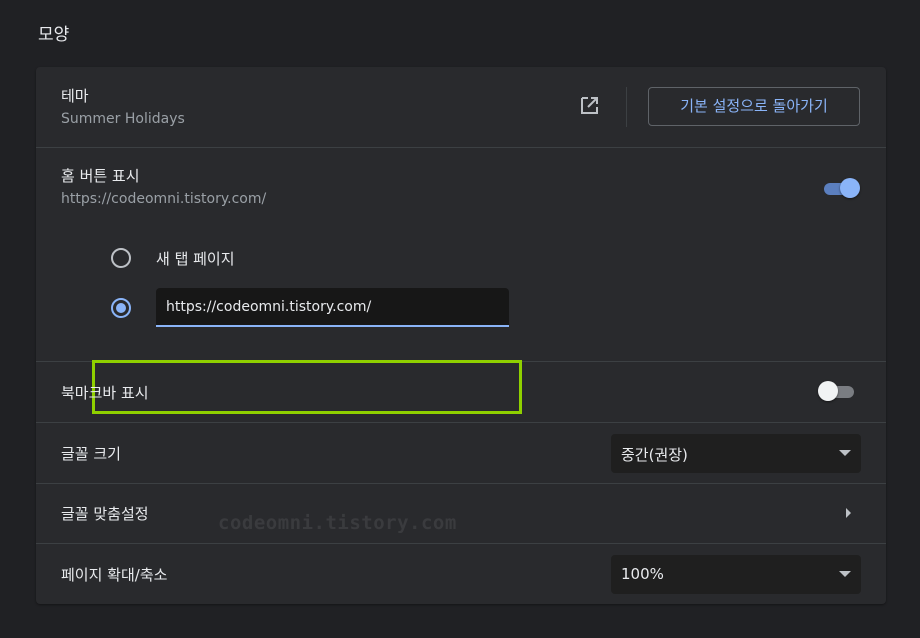 The height and width of the screenshot is (638, 920). I want to click on new-tab-radio, so click(121, 258).